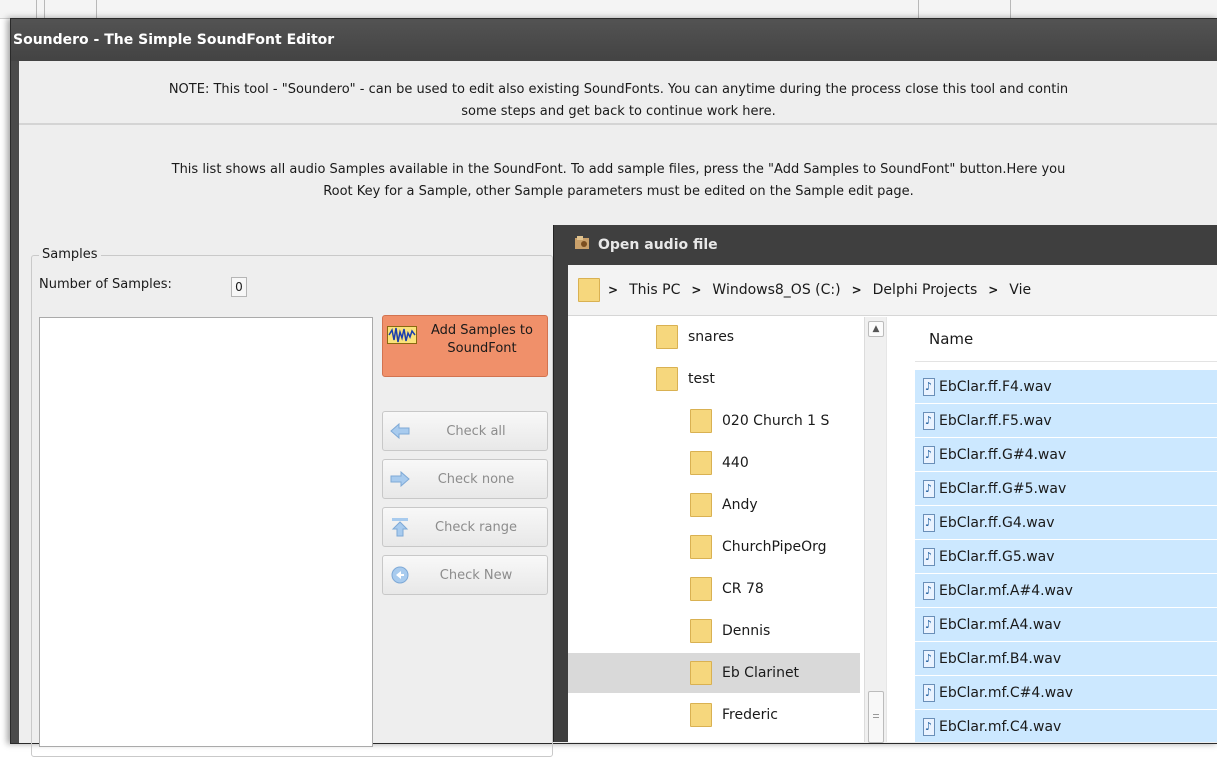  I want to click on tree-item-label: 440, so click(735, 463).